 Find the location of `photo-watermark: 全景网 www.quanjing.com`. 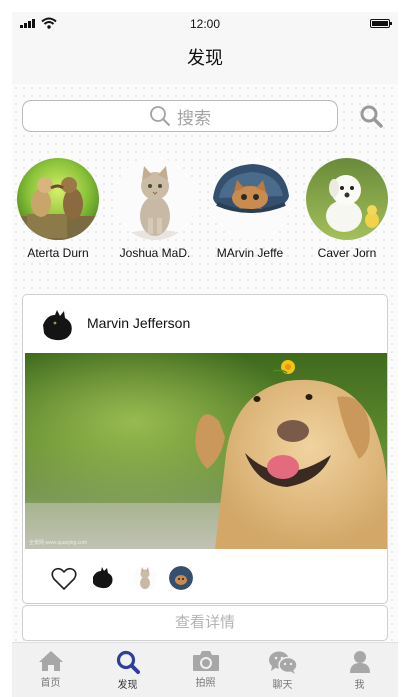

photo-watermark: 全景网 www.quanjing.com is located at coordinates (58, 543).